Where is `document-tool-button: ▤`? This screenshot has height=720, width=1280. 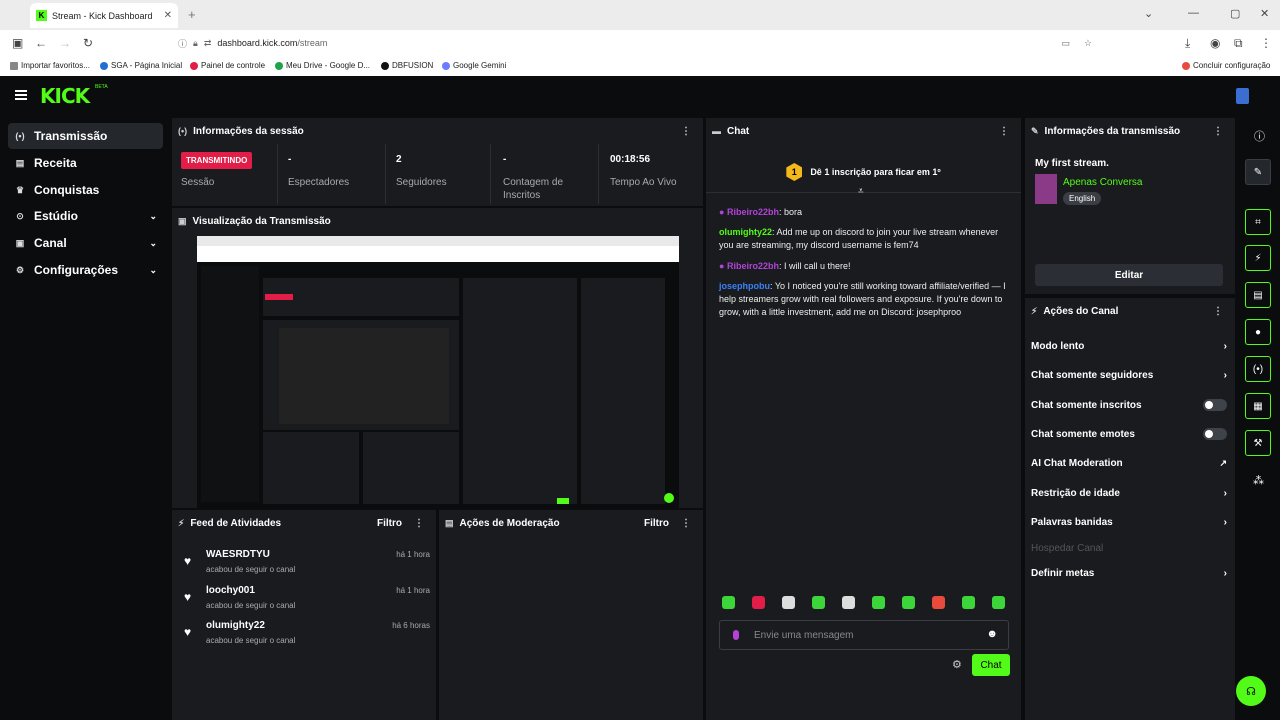
document-tool-button: ▤ is located at coordinates (1258, 295).